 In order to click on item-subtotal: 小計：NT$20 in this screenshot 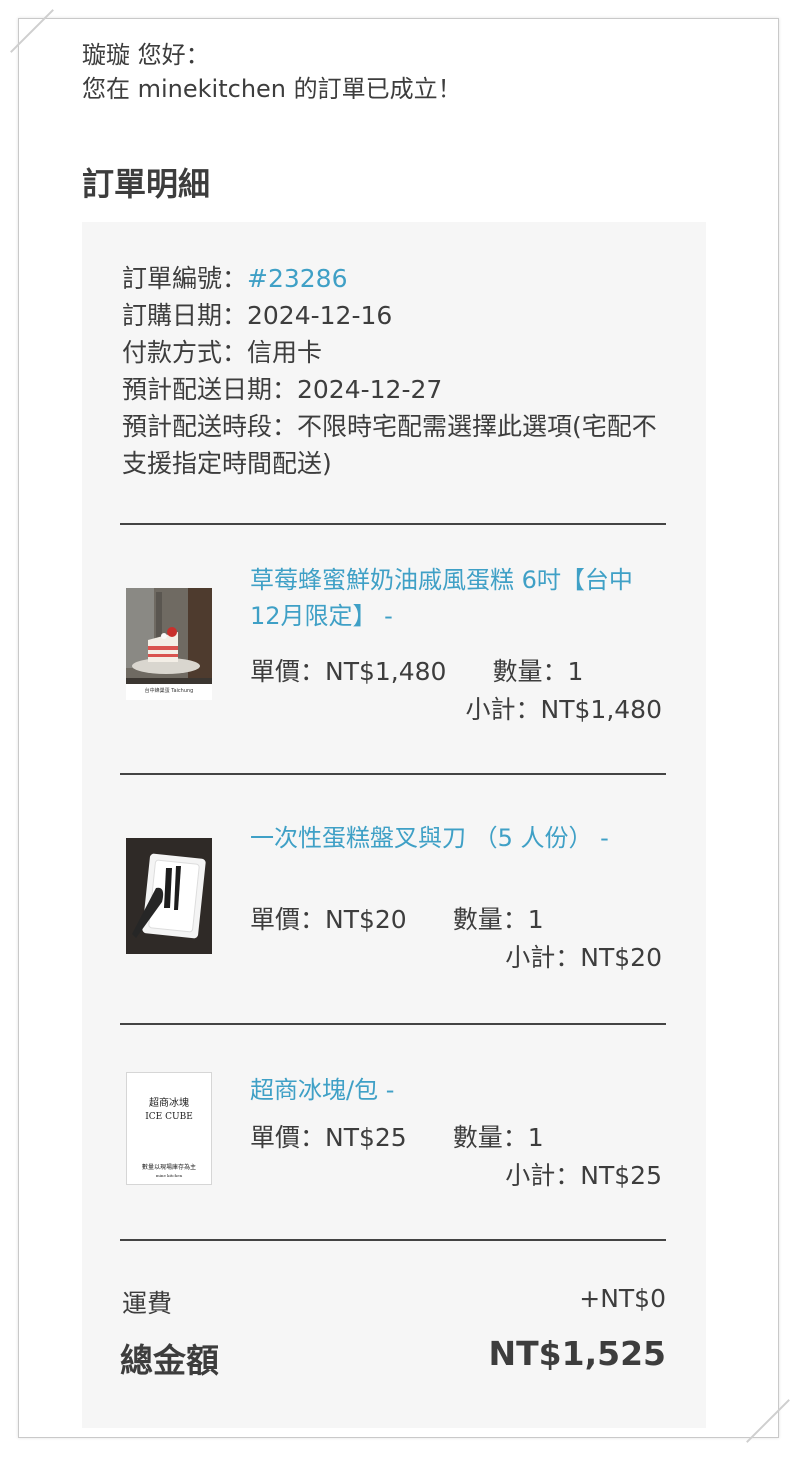, I will do `click(583, 957)`.